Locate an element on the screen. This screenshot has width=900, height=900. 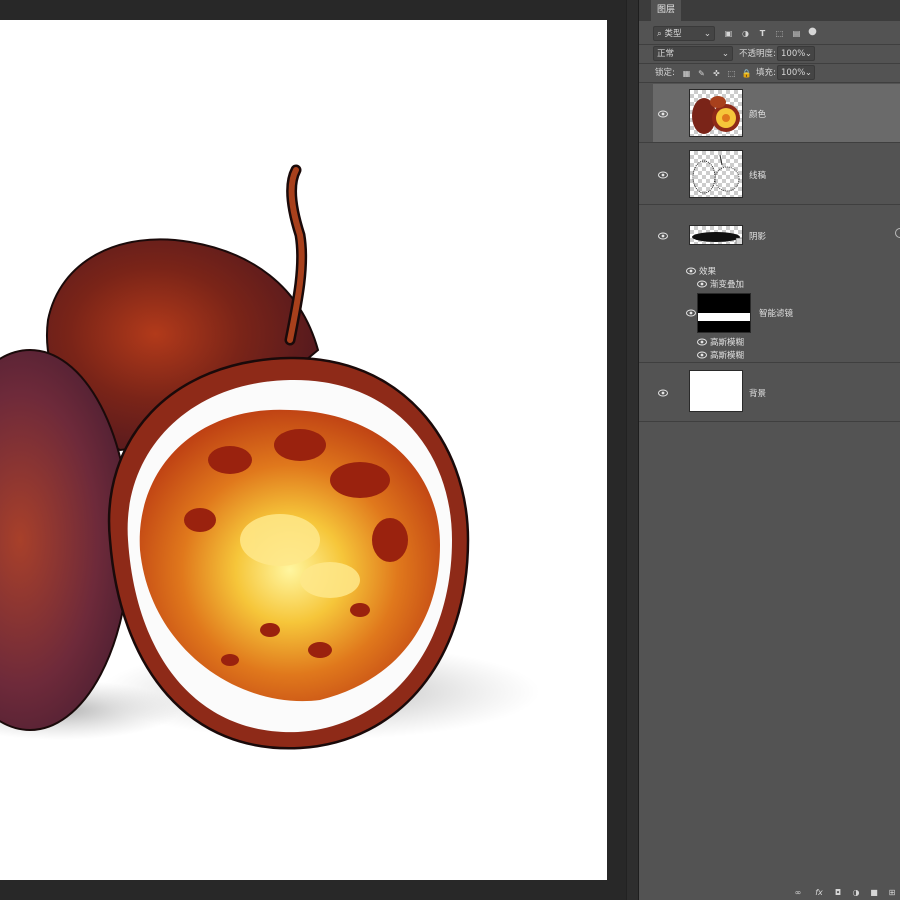
mask-icon: ◘ is located at coordinates (838, 893).